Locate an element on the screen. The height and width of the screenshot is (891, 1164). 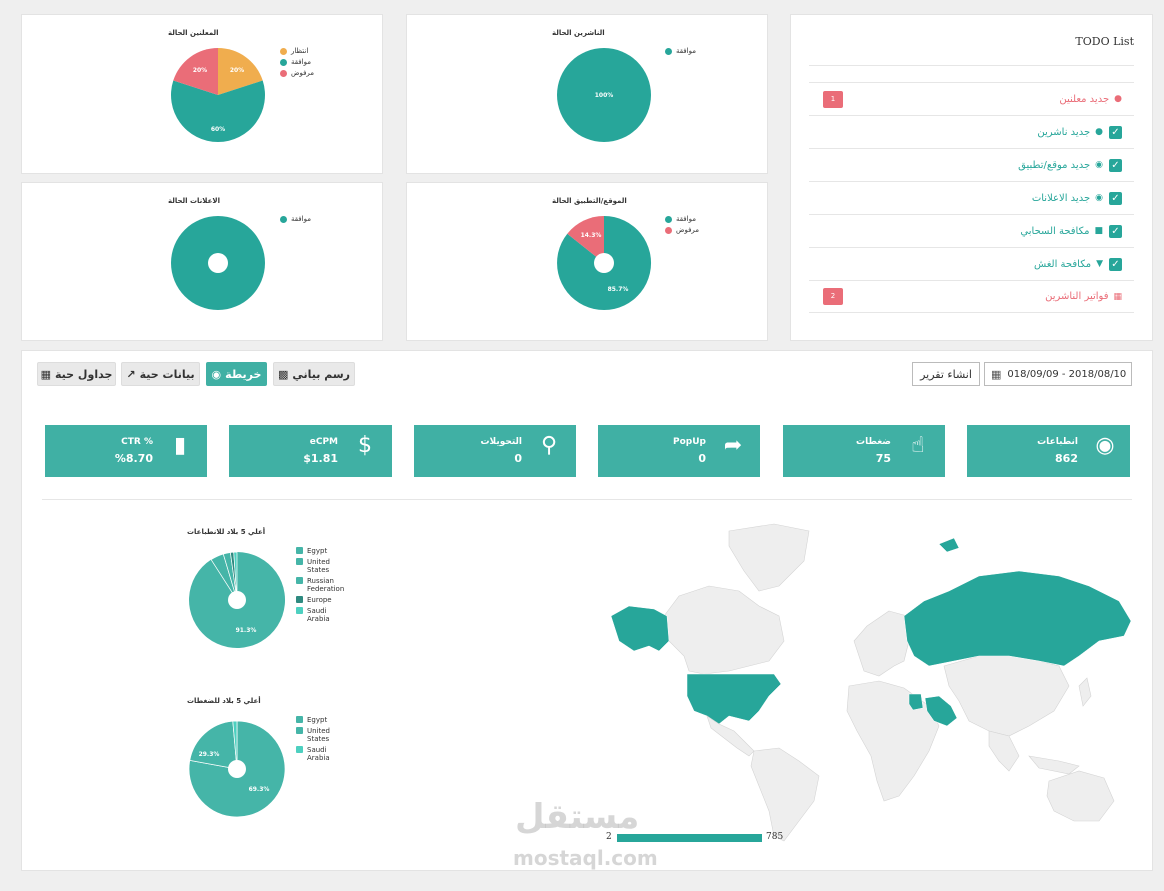
tab-live-data: ↗ بيانات حية is located at coordinates (160, 374).